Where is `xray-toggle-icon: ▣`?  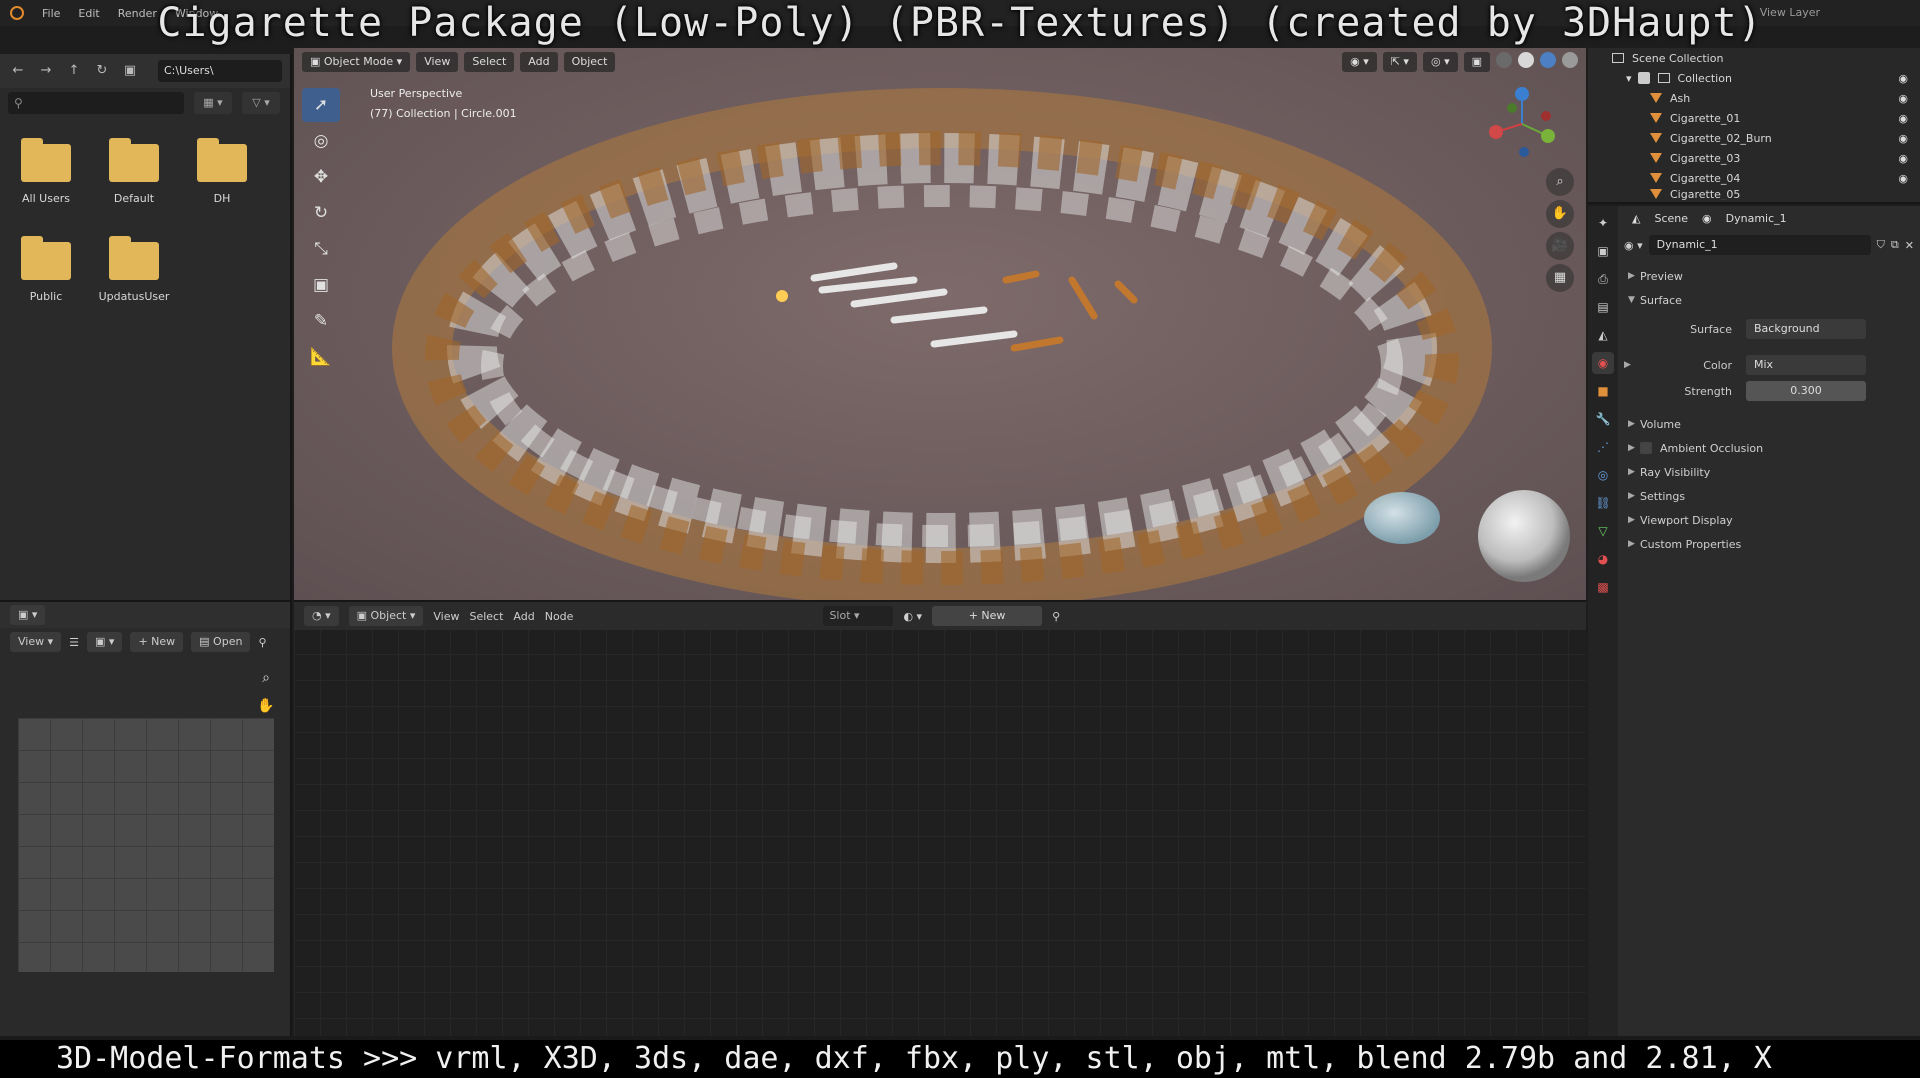
xray-toggle-icon: ▣ is located at coordinates (1476, 62).